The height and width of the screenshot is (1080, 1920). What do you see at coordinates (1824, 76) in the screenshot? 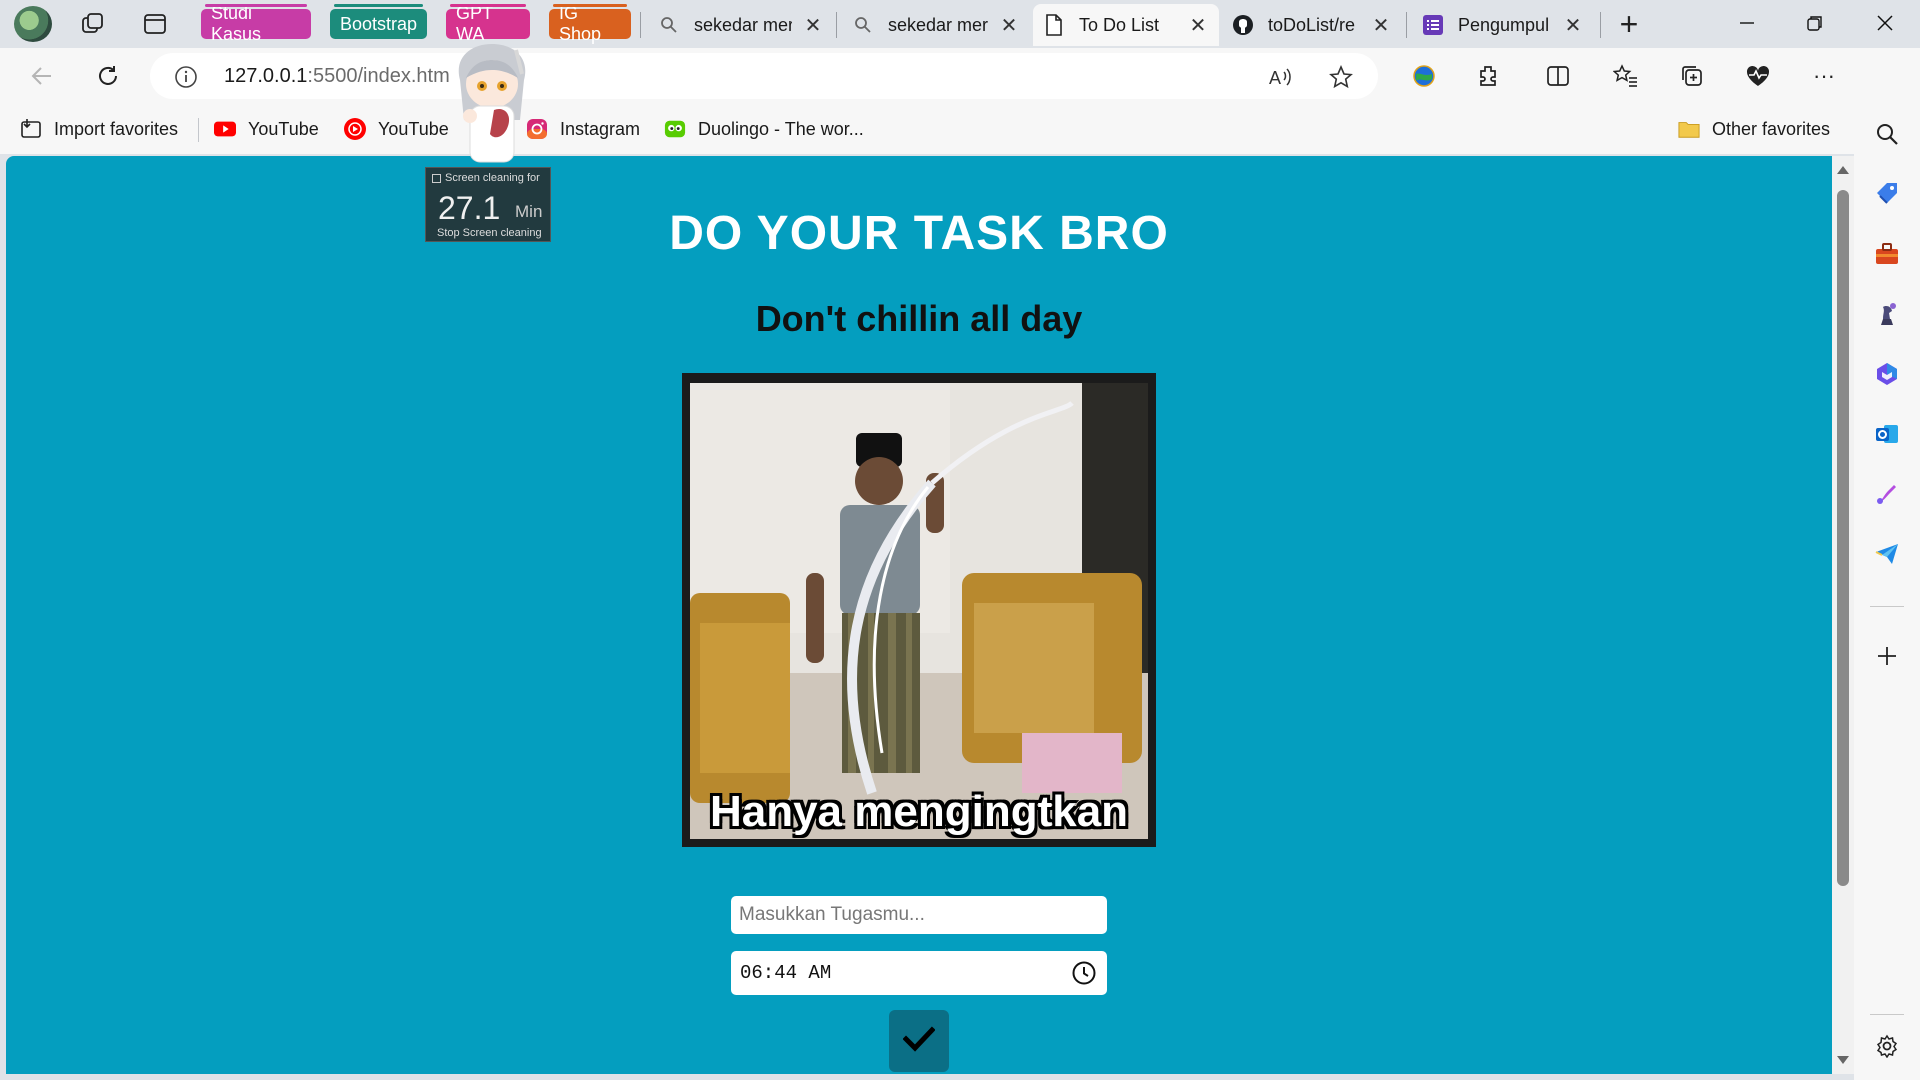
I see `more-menu-icon: ···` at bounding box center [1824, 76].